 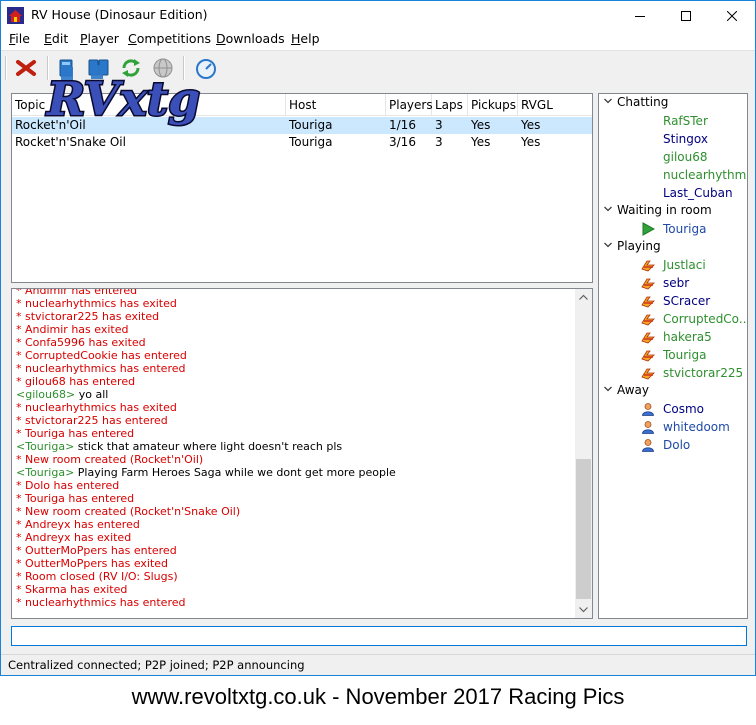 I want to click on column-host: Host, so click(x=336, y=105).